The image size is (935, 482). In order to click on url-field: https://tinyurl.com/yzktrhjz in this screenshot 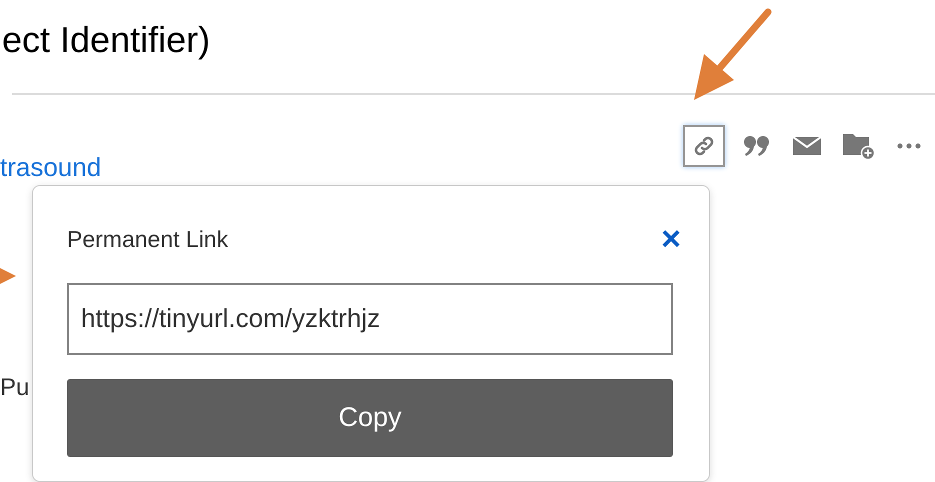, I will do `click(370, 318)`.